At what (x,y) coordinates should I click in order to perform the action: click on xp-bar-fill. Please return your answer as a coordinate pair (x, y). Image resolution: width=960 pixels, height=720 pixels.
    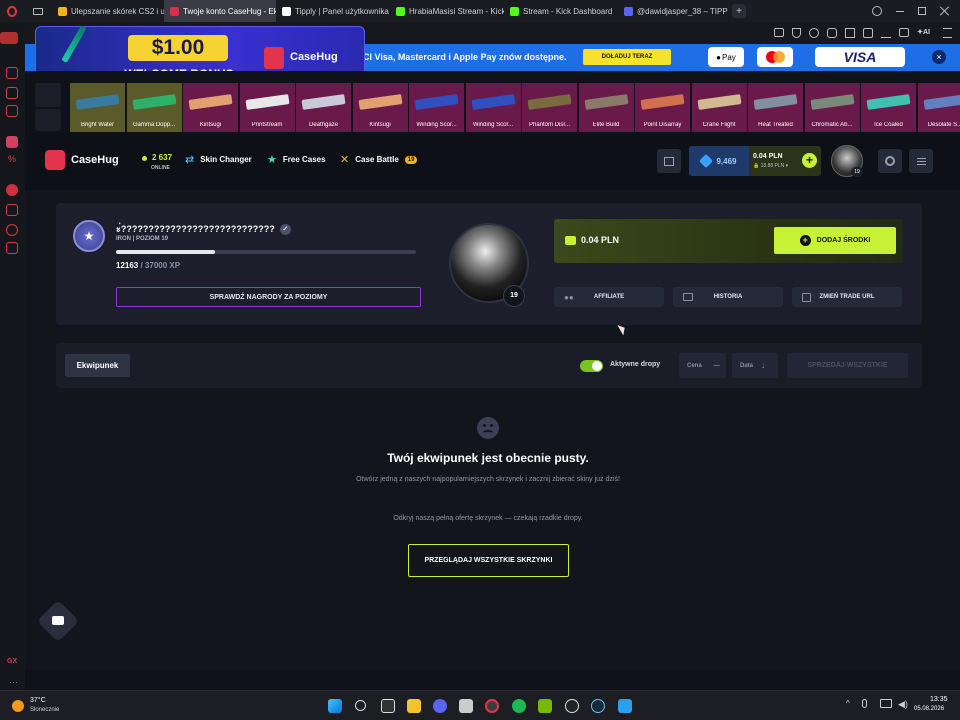
    Looking at the image, I should click on (165, 252).